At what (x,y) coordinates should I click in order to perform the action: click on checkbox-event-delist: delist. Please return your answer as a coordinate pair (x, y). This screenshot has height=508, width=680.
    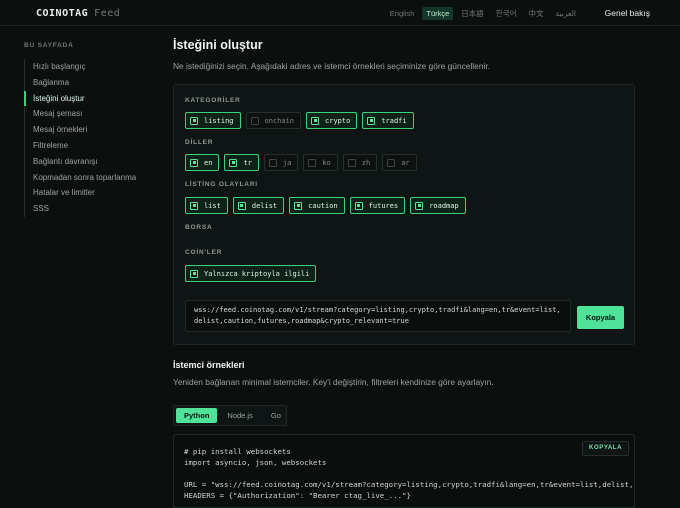
    Looking at the image, I should click on (258, 205).